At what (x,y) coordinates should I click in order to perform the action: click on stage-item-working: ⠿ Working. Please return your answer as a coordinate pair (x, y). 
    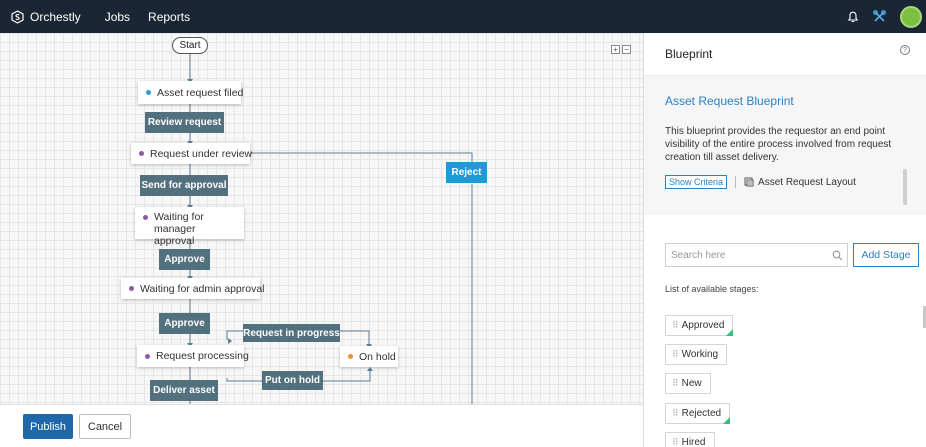
    Looking at the image, I should click on (696, 354).